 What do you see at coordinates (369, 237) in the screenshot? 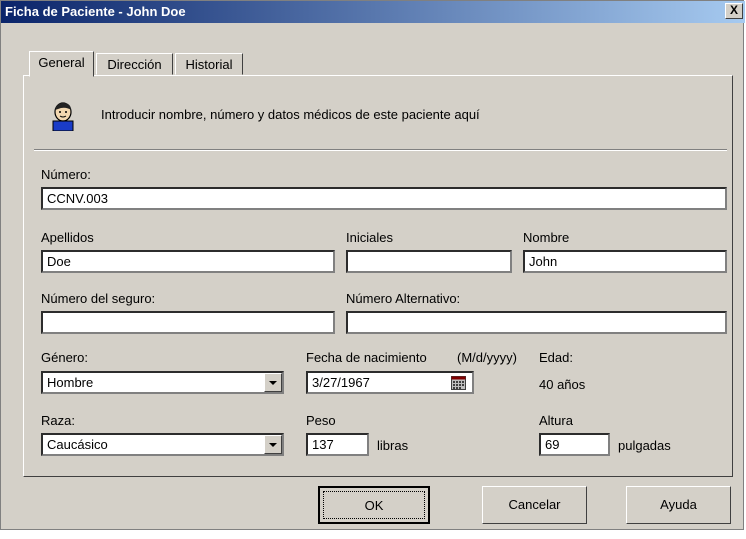
I see `iniciales-label: Iniciales` at bounding box center [369, 237].